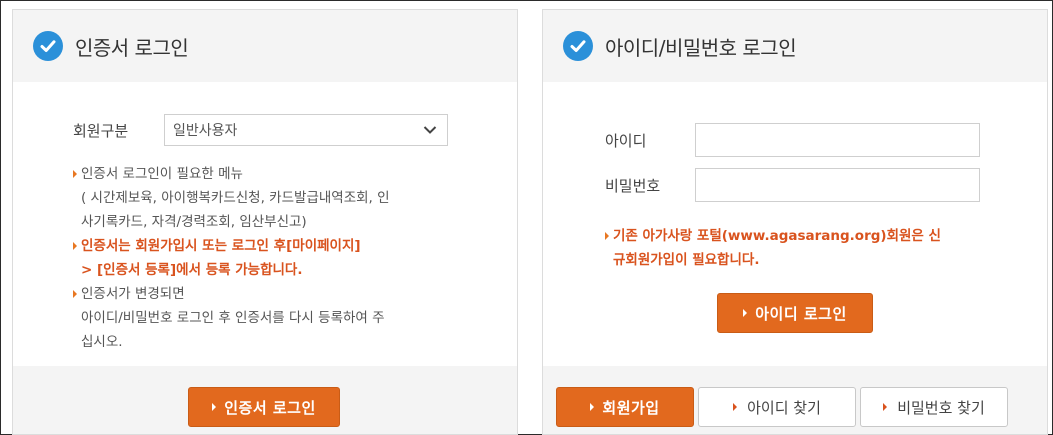 The width and height of the screenshot is (1053, 435). I want to click on join-button-label: 회원가입, so click(631, 407).